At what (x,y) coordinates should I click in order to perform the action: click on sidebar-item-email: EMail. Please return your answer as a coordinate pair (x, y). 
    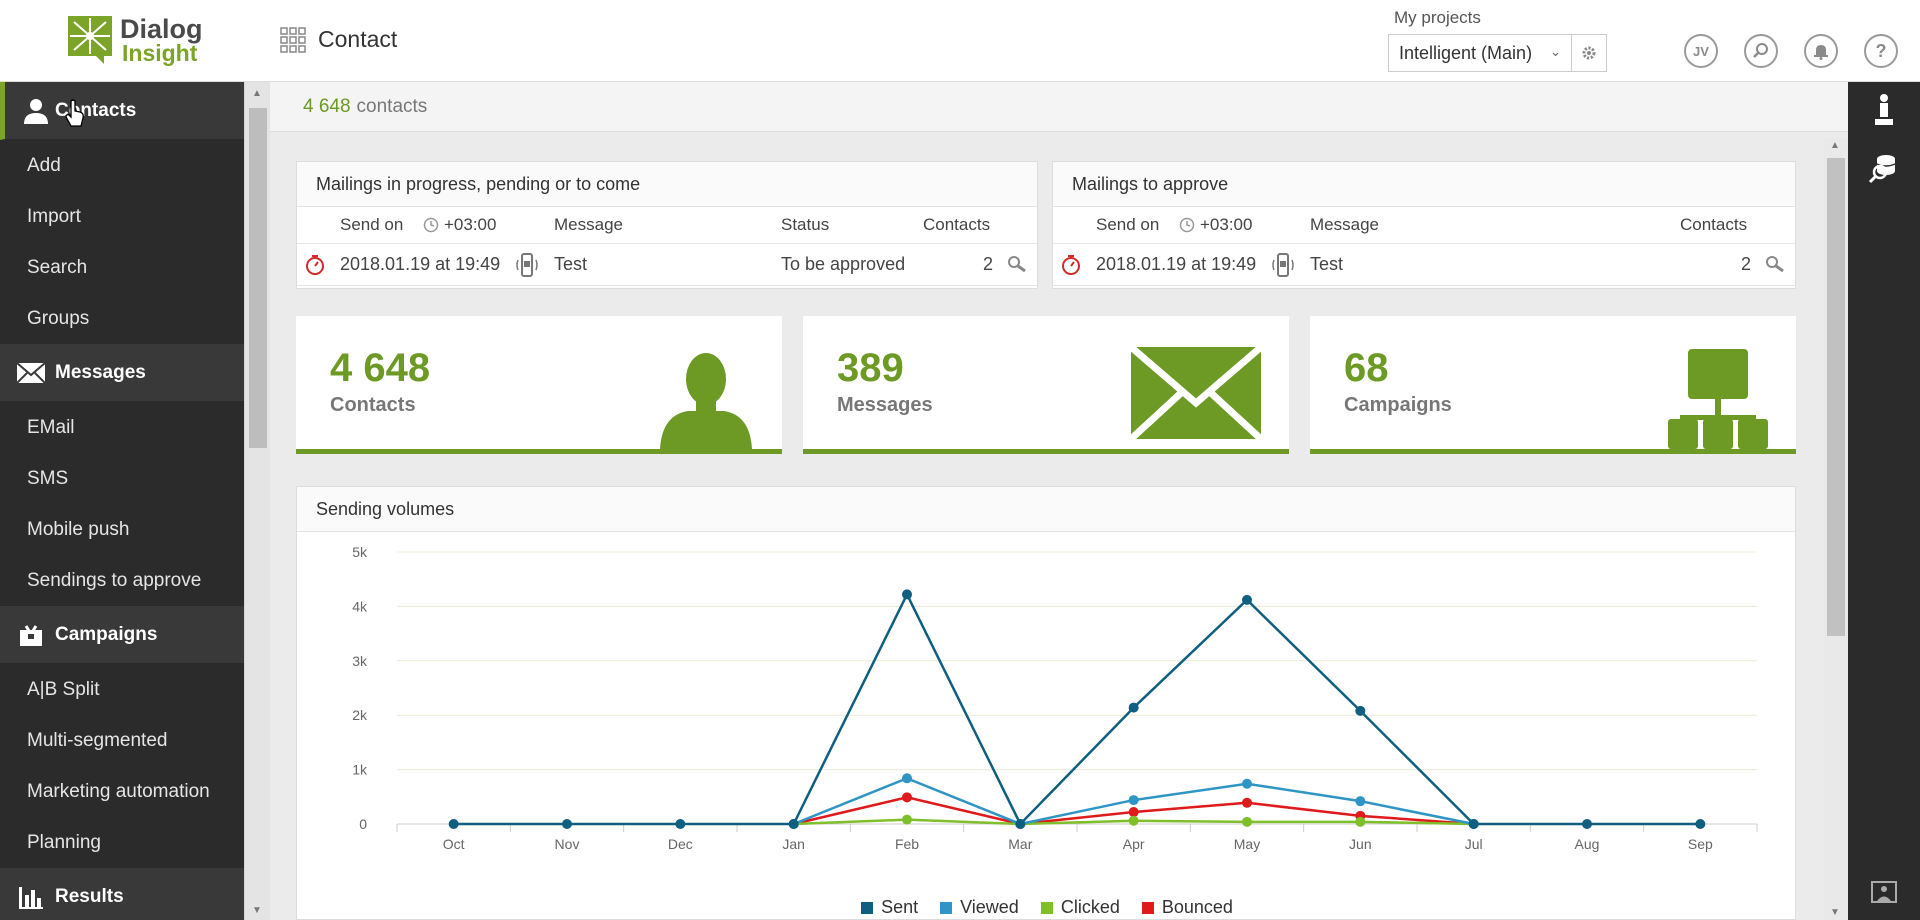
    Looking at the image, I should click on (122, 427).